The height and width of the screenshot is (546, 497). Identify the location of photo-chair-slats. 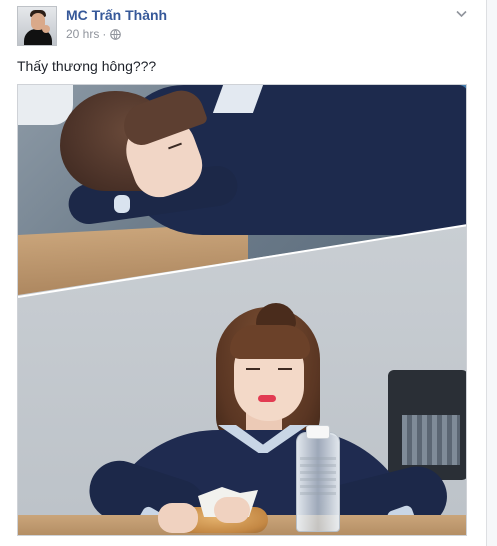
(431, 440).